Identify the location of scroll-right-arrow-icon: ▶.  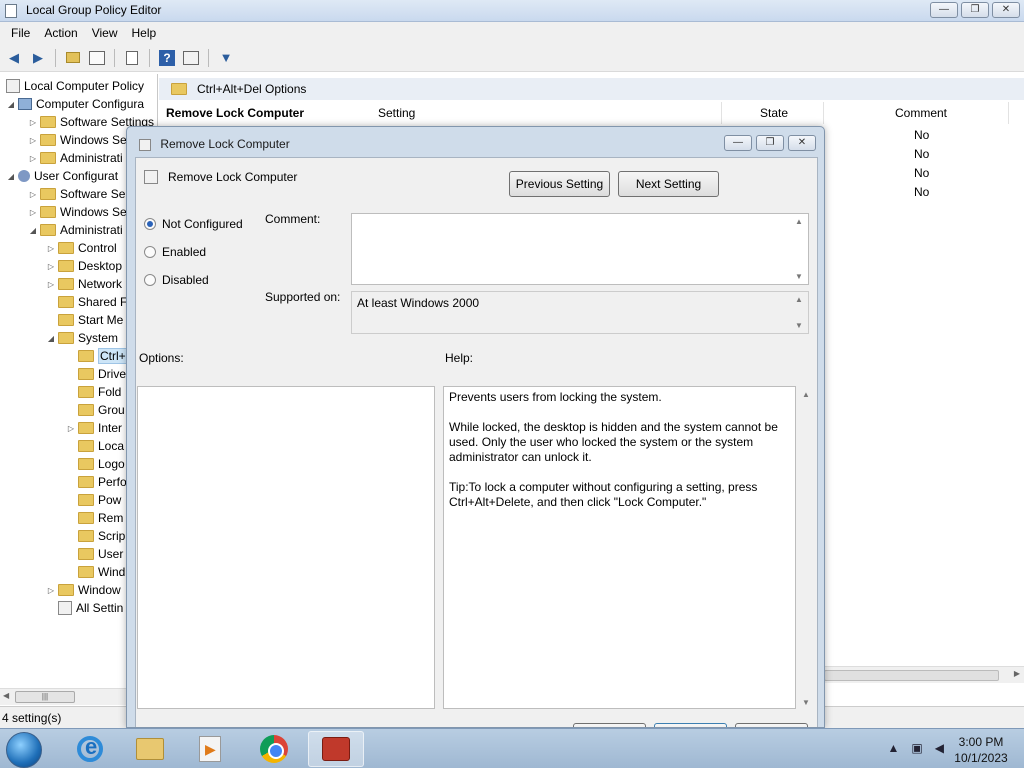
(1017, 673).